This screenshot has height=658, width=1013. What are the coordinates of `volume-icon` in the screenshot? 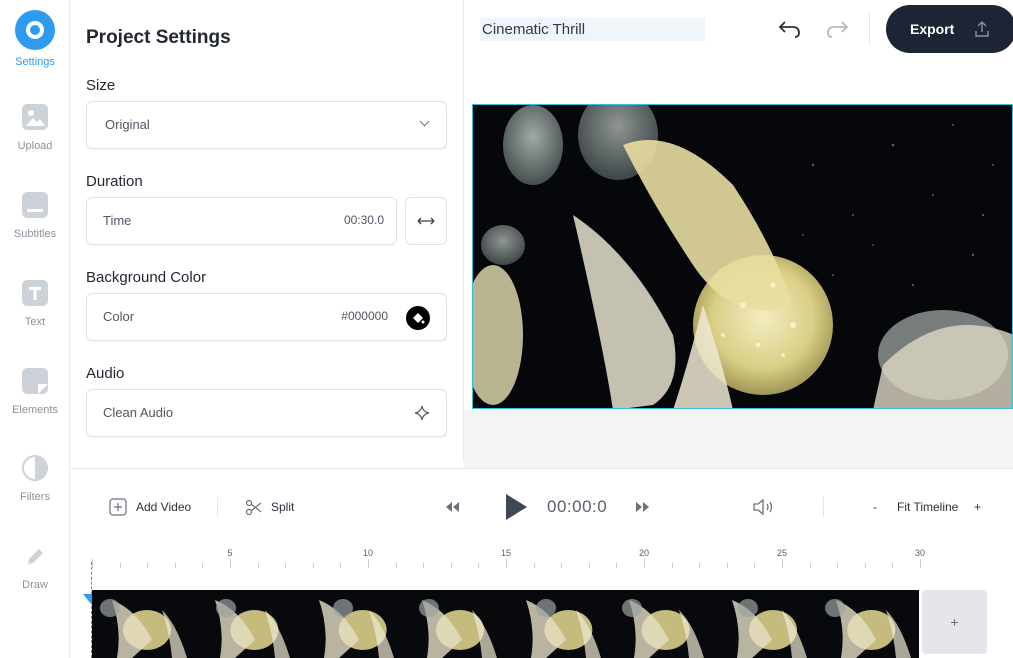 It's located at (763, 507).